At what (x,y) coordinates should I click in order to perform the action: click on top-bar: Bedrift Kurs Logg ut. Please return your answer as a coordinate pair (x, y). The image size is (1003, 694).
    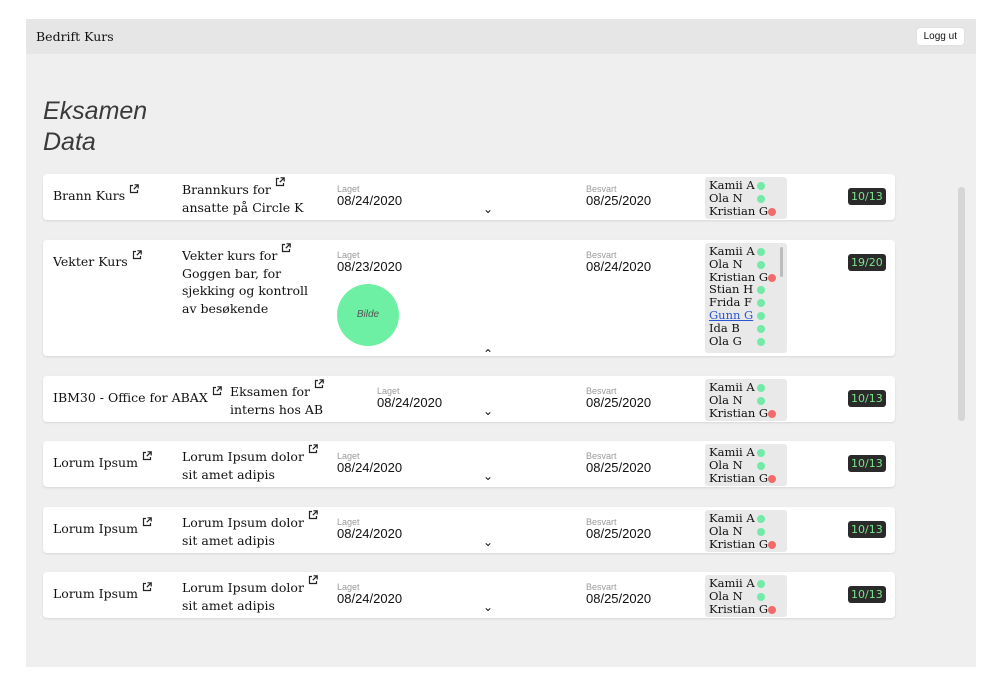
    Looking at the image, I should click on (501, 36).